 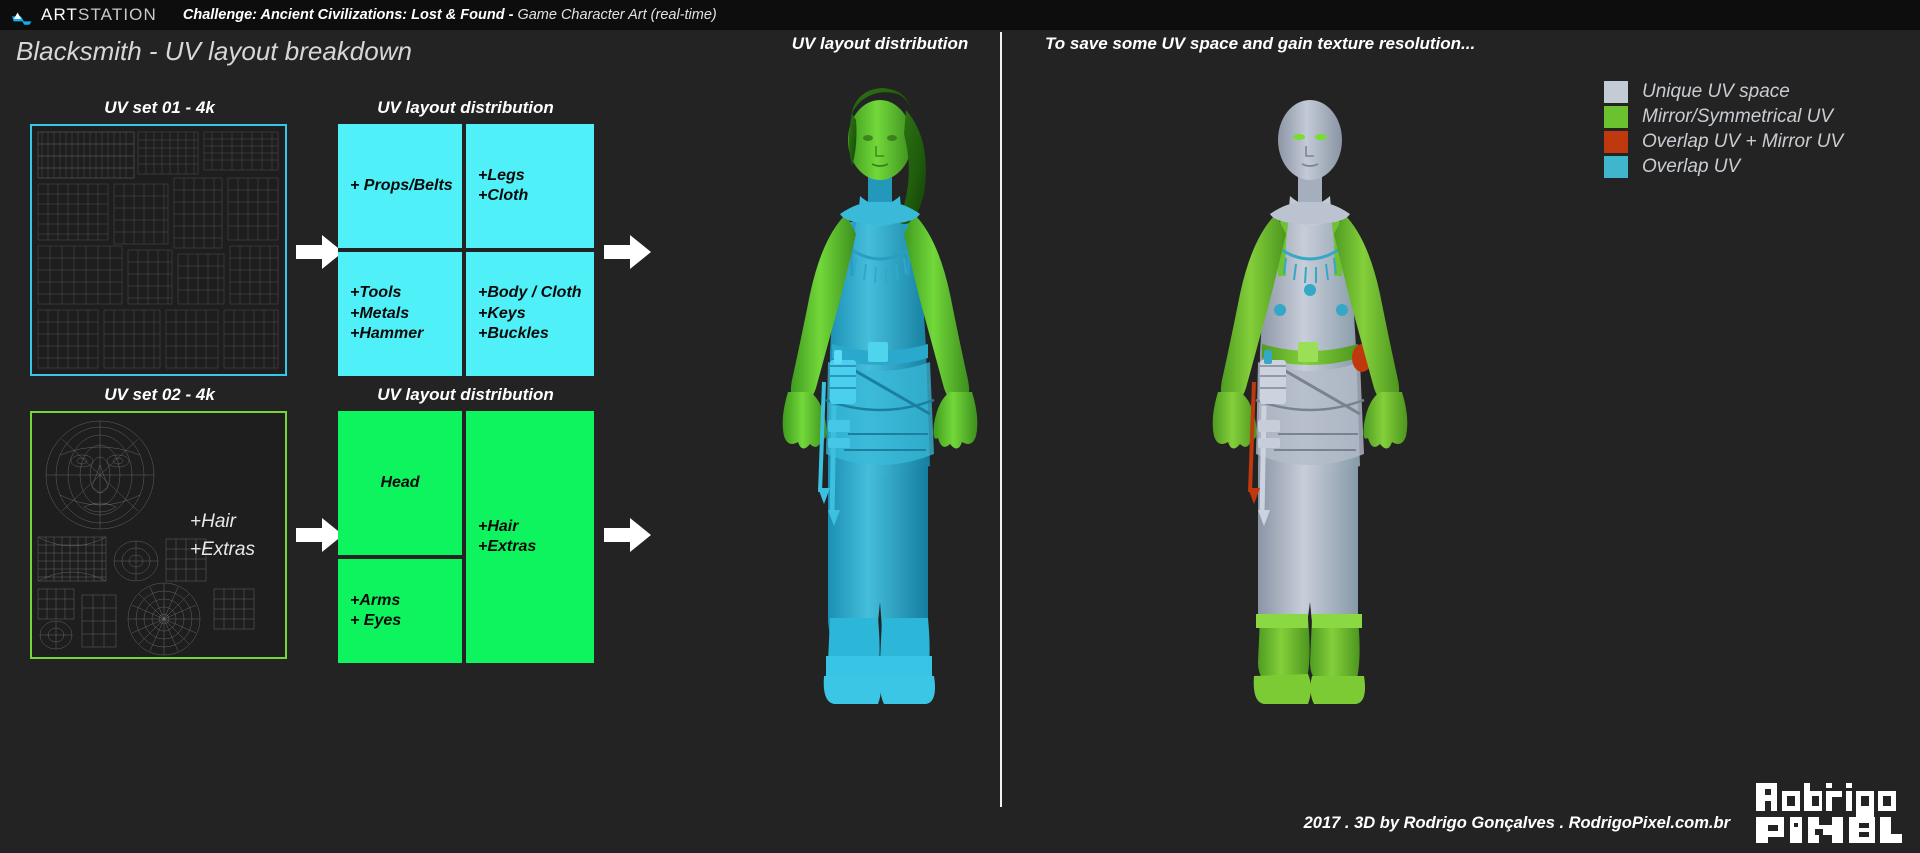 I want to click on vertical-divider, so click(x=1001, y=419).